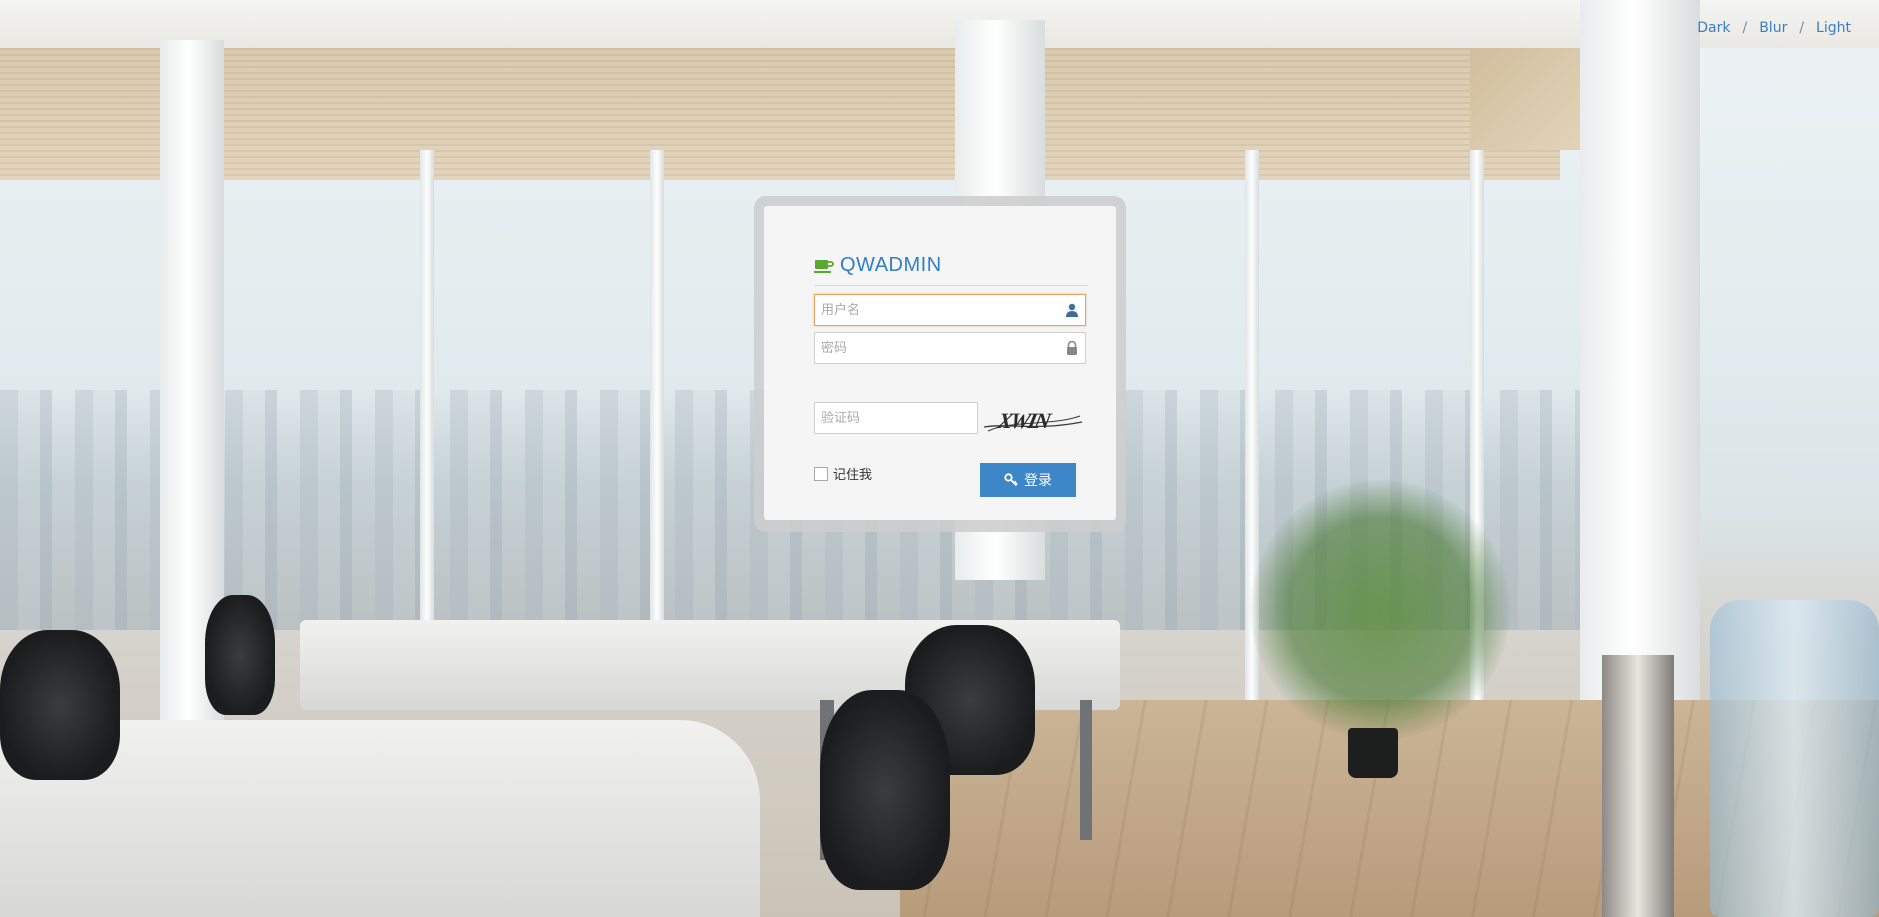  What do you see at coordinates (1011, 480) in the screenshot?
I see `key-icon` at bounding box center [1011, 480].